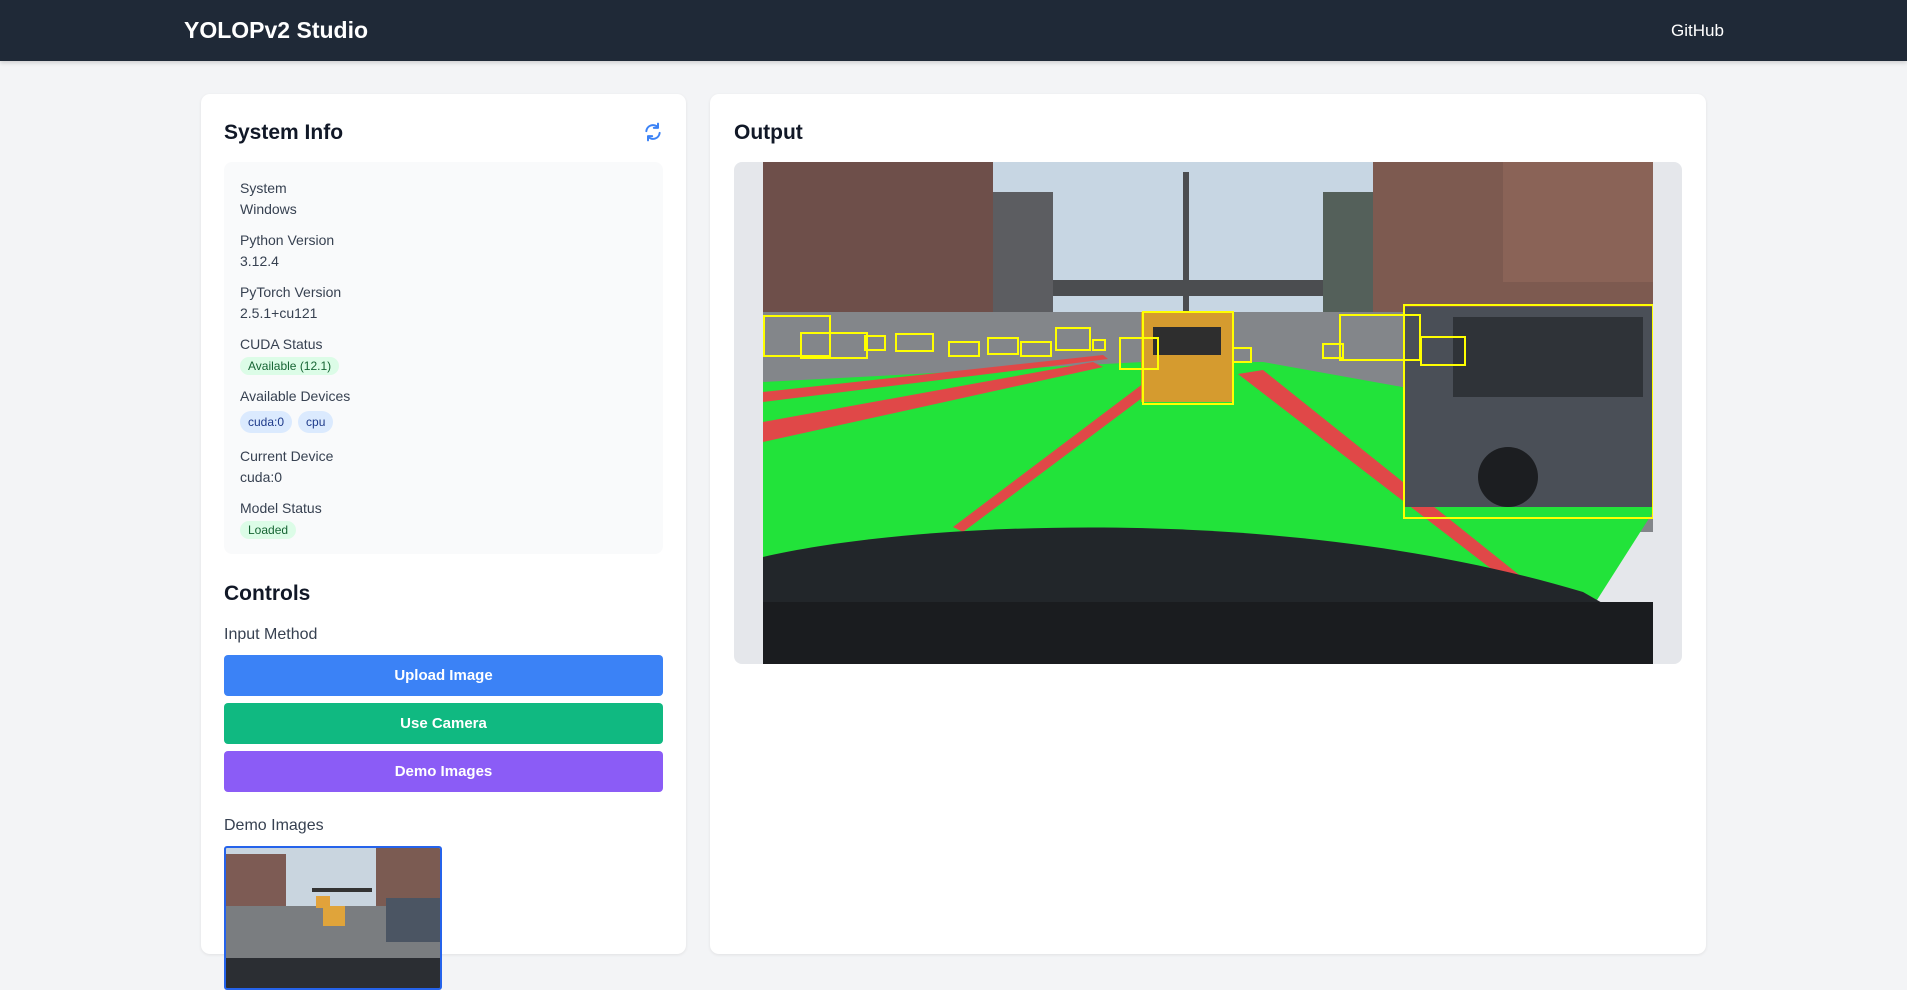 This screenshot has width=1907, height=990. I want to click on system-info-title: System Info, so click(284, 132).